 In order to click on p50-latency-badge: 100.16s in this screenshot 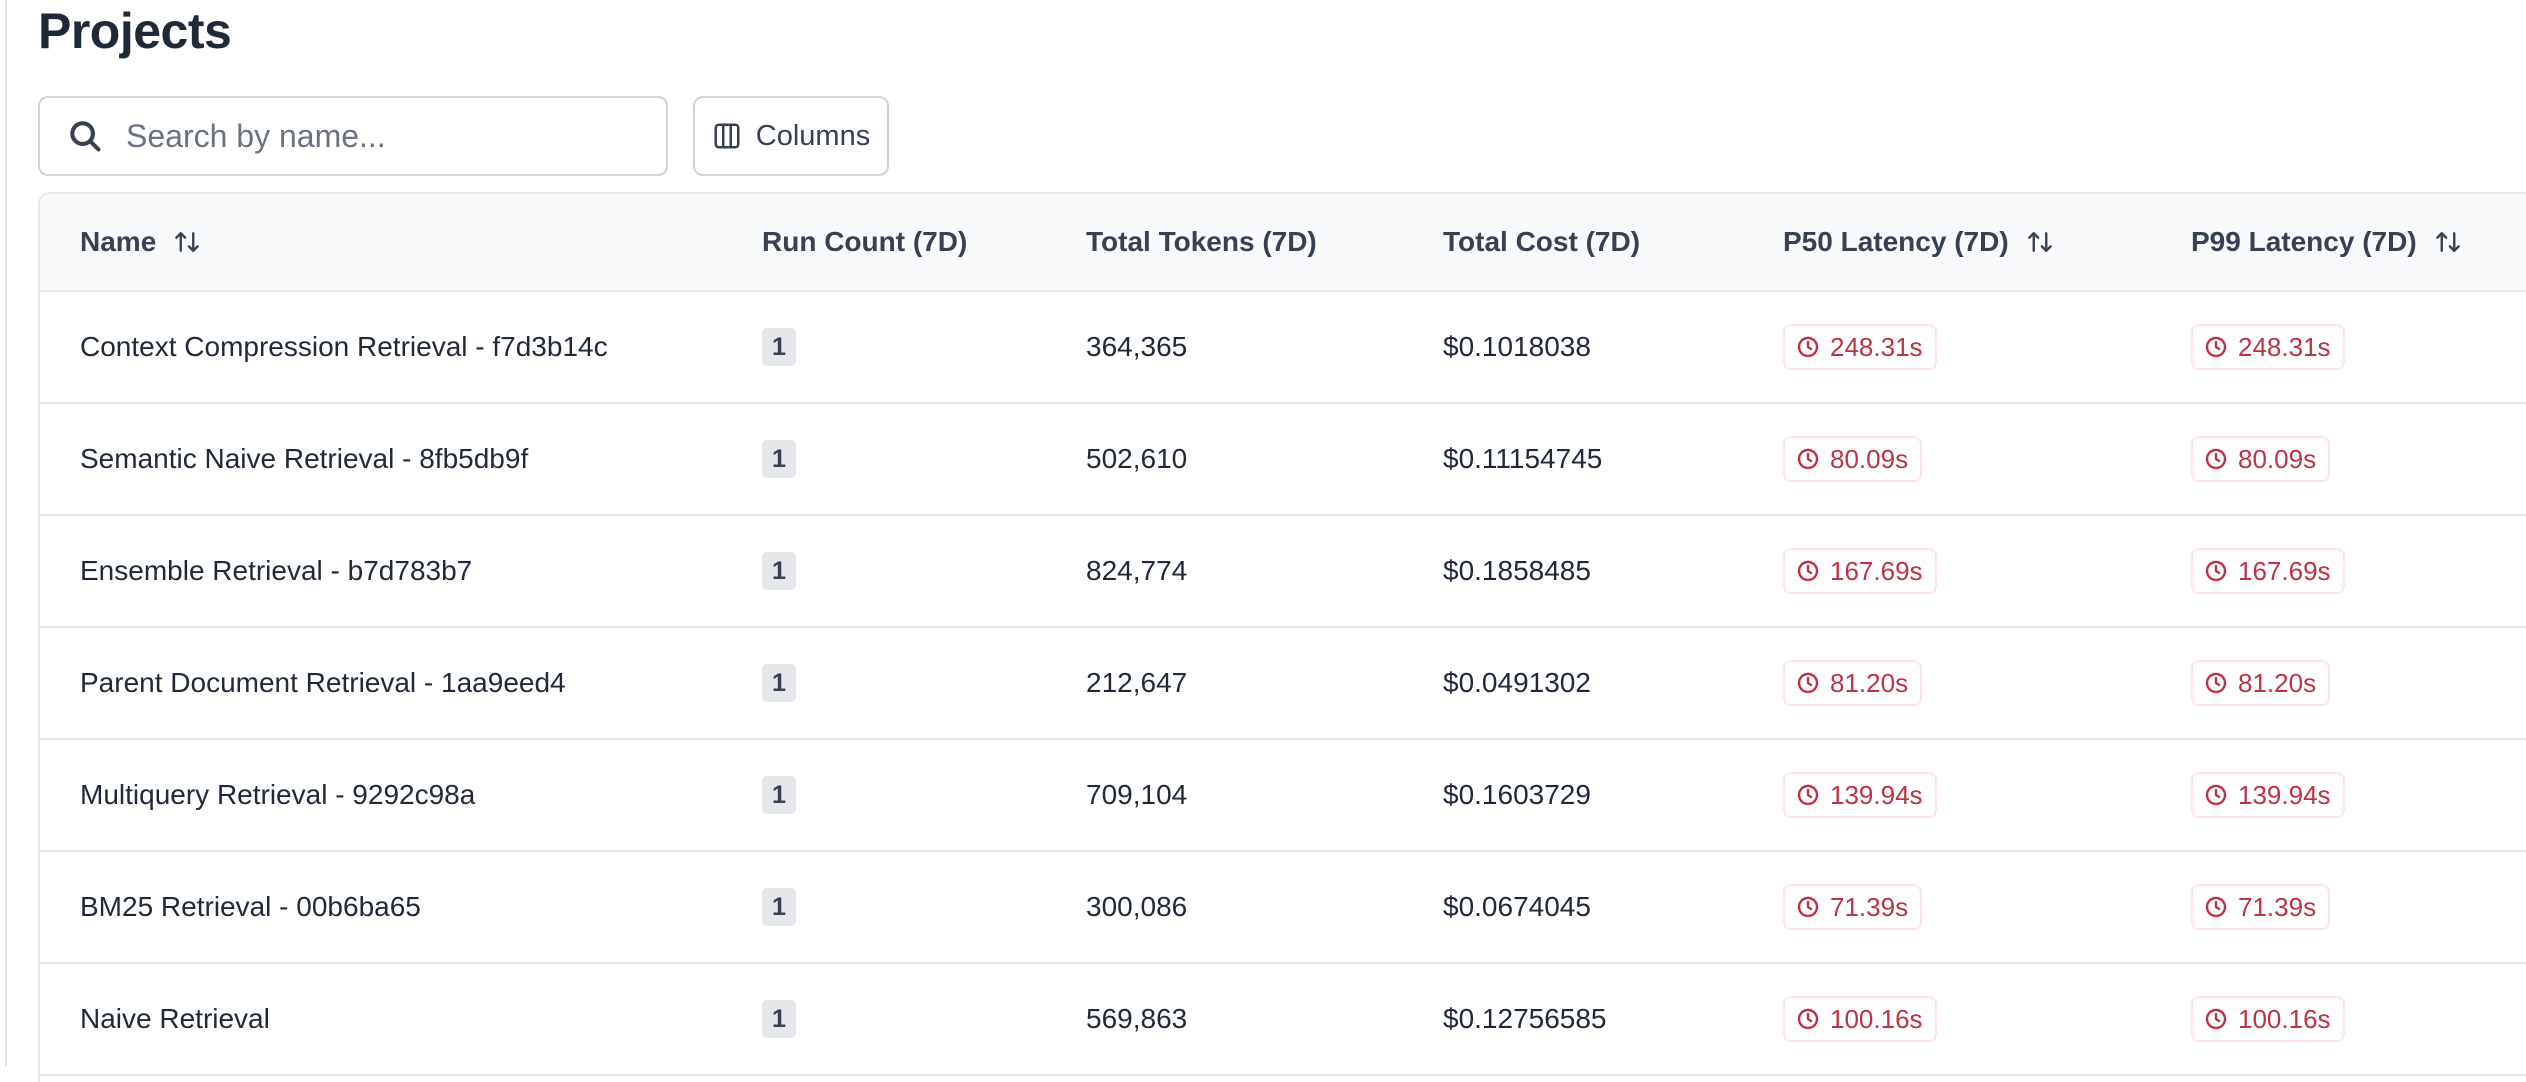, I will do `click(1860, 1019)`.